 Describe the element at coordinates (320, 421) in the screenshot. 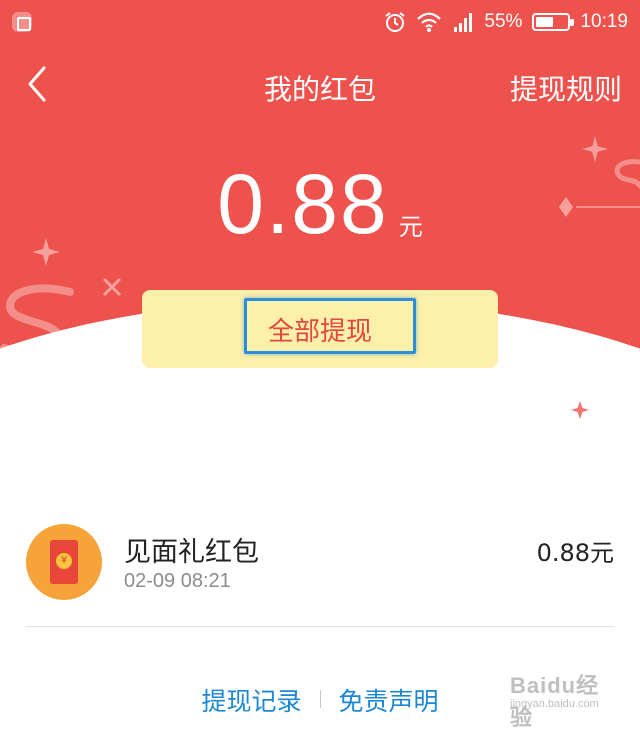

I see `expiry-notice: 请于2018年2月28日24:00前提现 逾期红包账户金额自动作废` at that location.